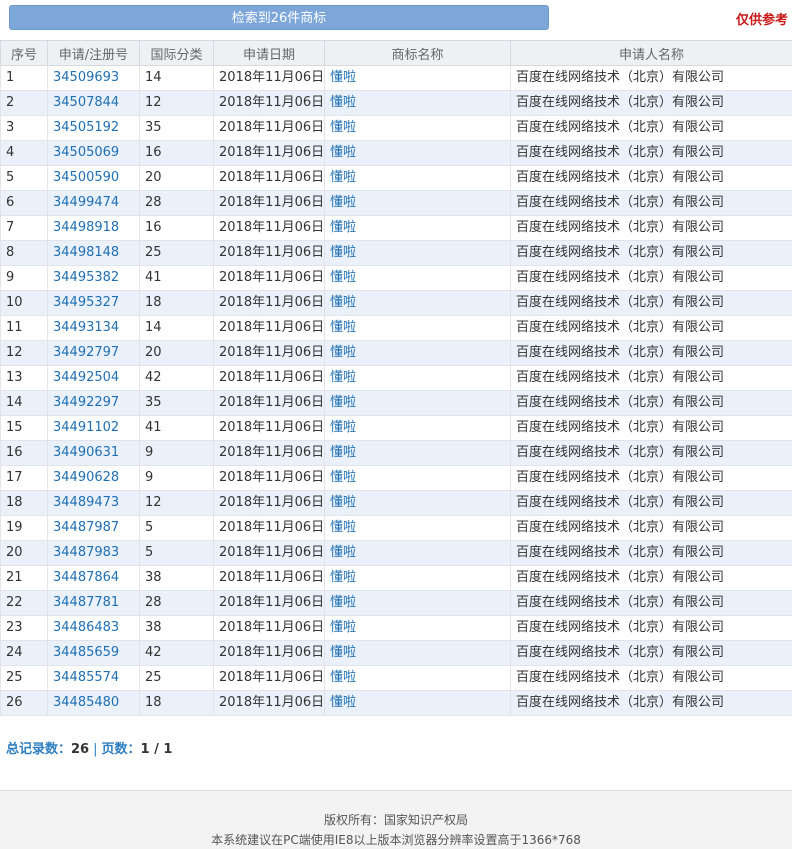  I want to click on row-number: 25, so click(14, 677).